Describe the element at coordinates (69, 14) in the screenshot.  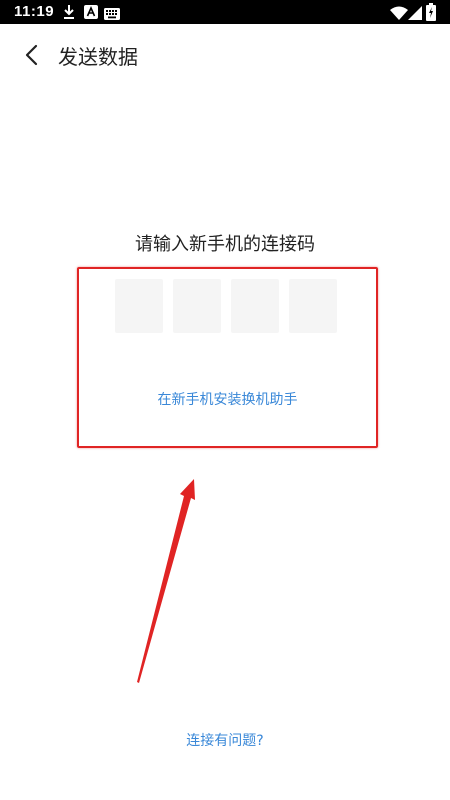
I see `download-icon` at that location.